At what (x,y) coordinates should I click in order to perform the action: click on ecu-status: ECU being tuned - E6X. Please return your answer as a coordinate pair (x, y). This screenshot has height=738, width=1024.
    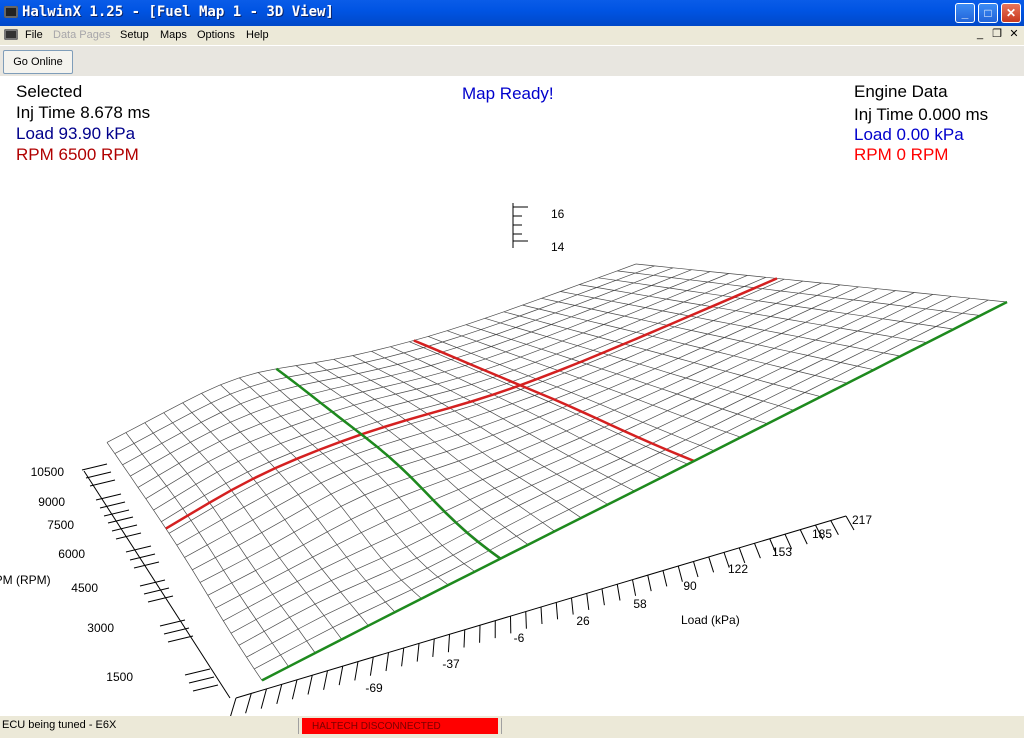
    Looking at the image, I should click on (59, 725).